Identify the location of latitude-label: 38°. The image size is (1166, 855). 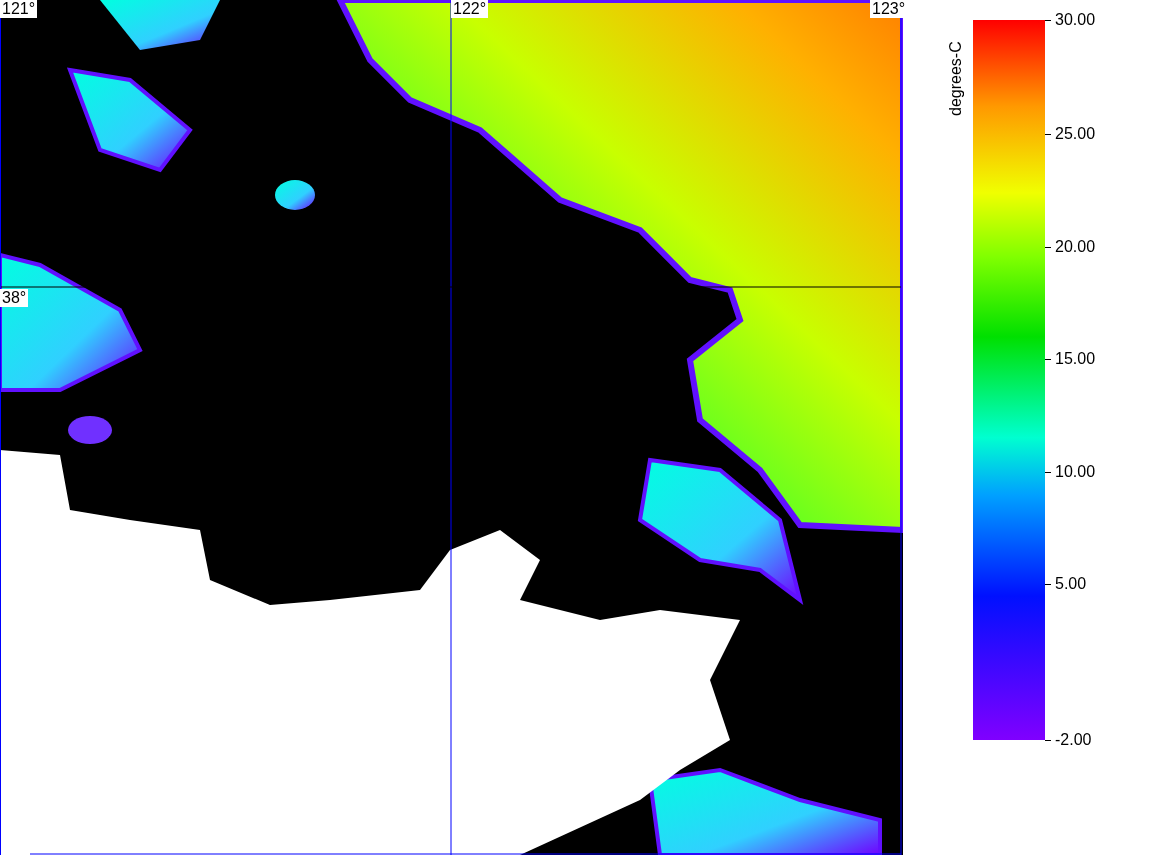
(14, 298).